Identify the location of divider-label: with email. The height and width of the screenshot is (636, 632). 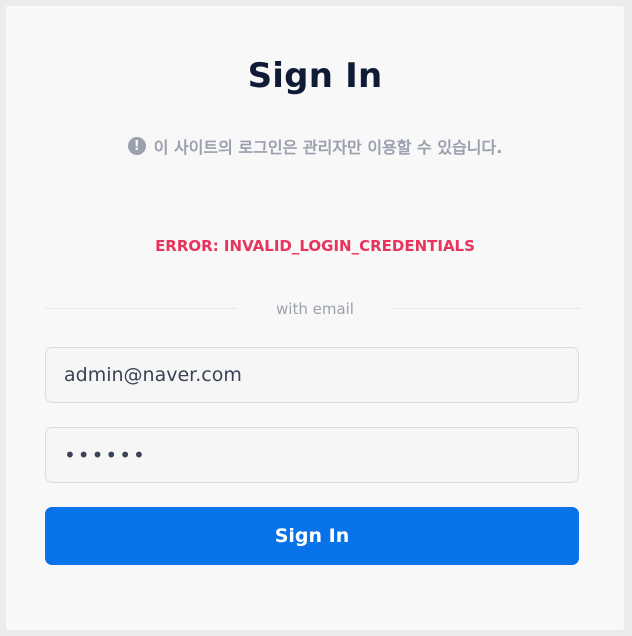
(315, 309).